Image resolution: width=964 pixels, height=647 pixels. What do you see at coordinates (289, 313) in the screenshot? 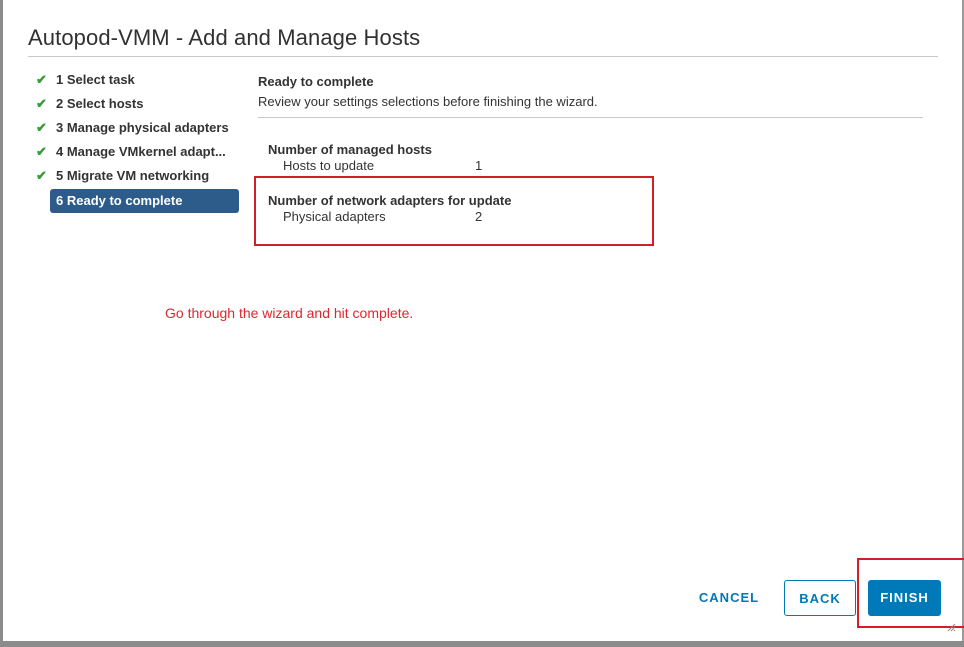
I see `annotation-text: Go through the wizard and hit complete.` at bounding box center [289, 313].